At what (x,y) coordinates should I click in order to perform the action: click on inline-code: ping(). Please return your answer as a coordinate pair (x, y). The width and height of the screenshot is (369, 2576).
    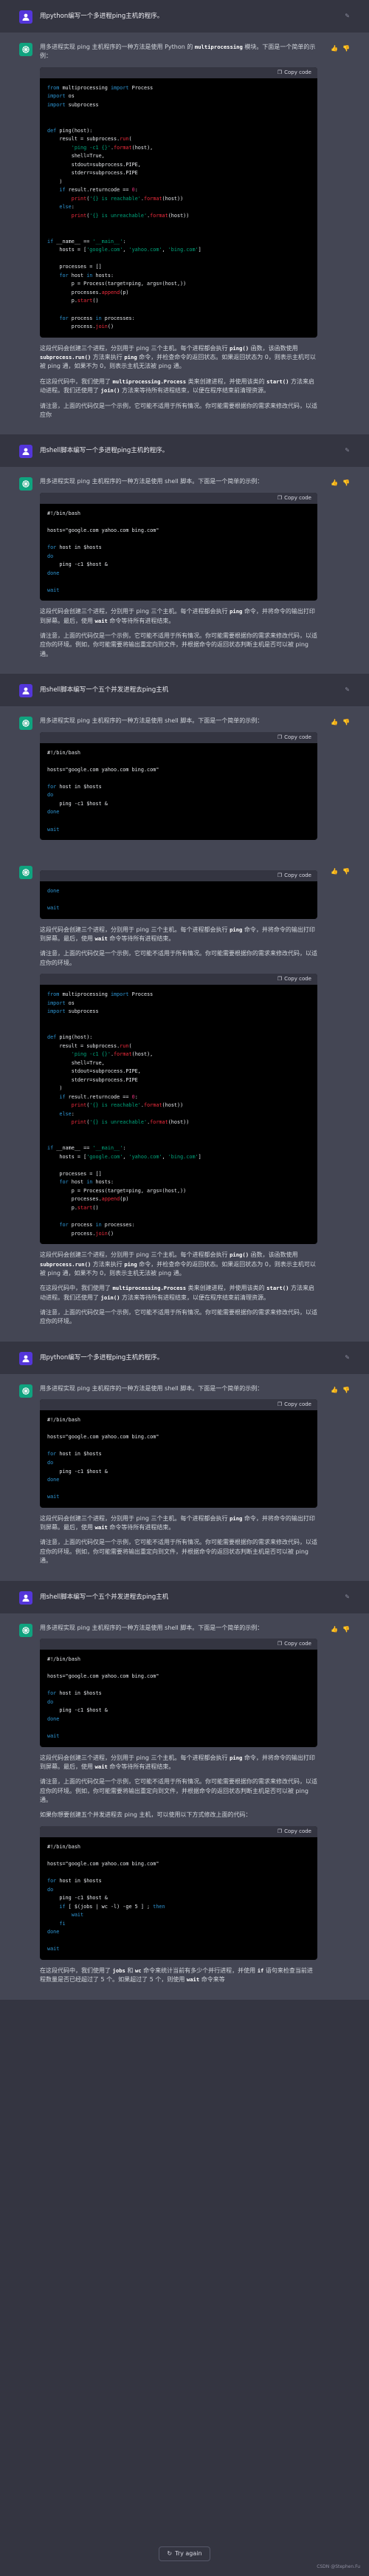
    Looking at the image, I should click on (239, 1255).